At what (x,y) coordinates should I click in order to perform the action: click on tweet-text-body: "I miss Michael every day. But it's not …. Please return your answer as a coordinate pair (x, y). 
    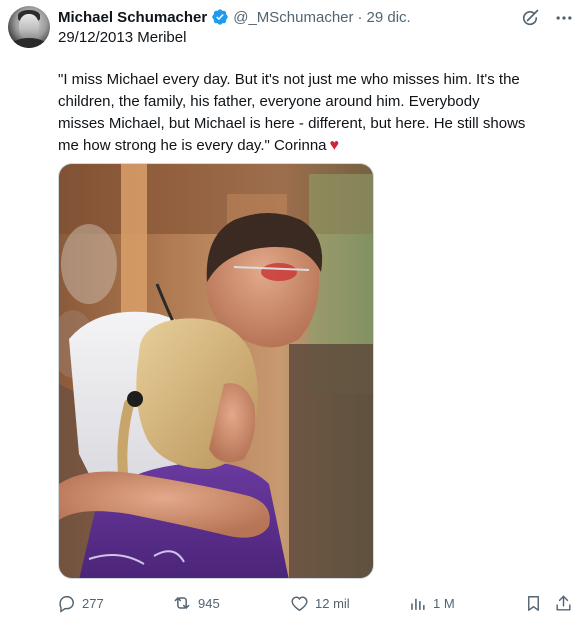
    Looking at the image, I should click on (292, 112).